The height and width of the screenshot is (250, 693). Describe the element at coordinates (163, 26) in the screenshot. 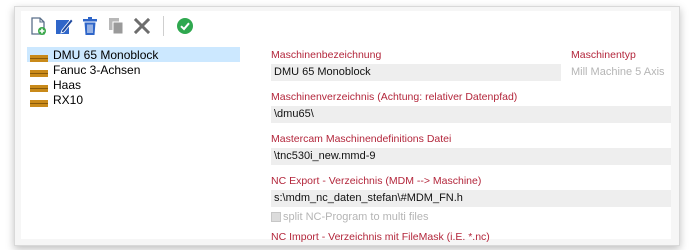

I see `toolbar-separator` at that location.